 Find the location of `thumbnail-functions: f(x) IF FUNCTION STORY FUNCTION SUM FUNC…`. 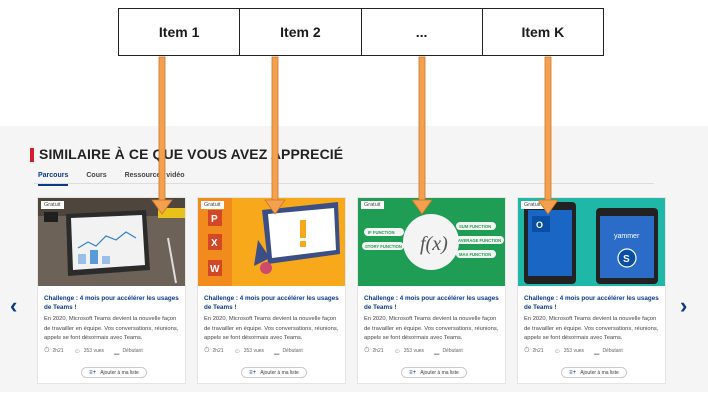

thumbnail-functions: f(x) IF FUNCTION STORY FUNCTION SUM FUNC… is located at coordinates (431, 242).